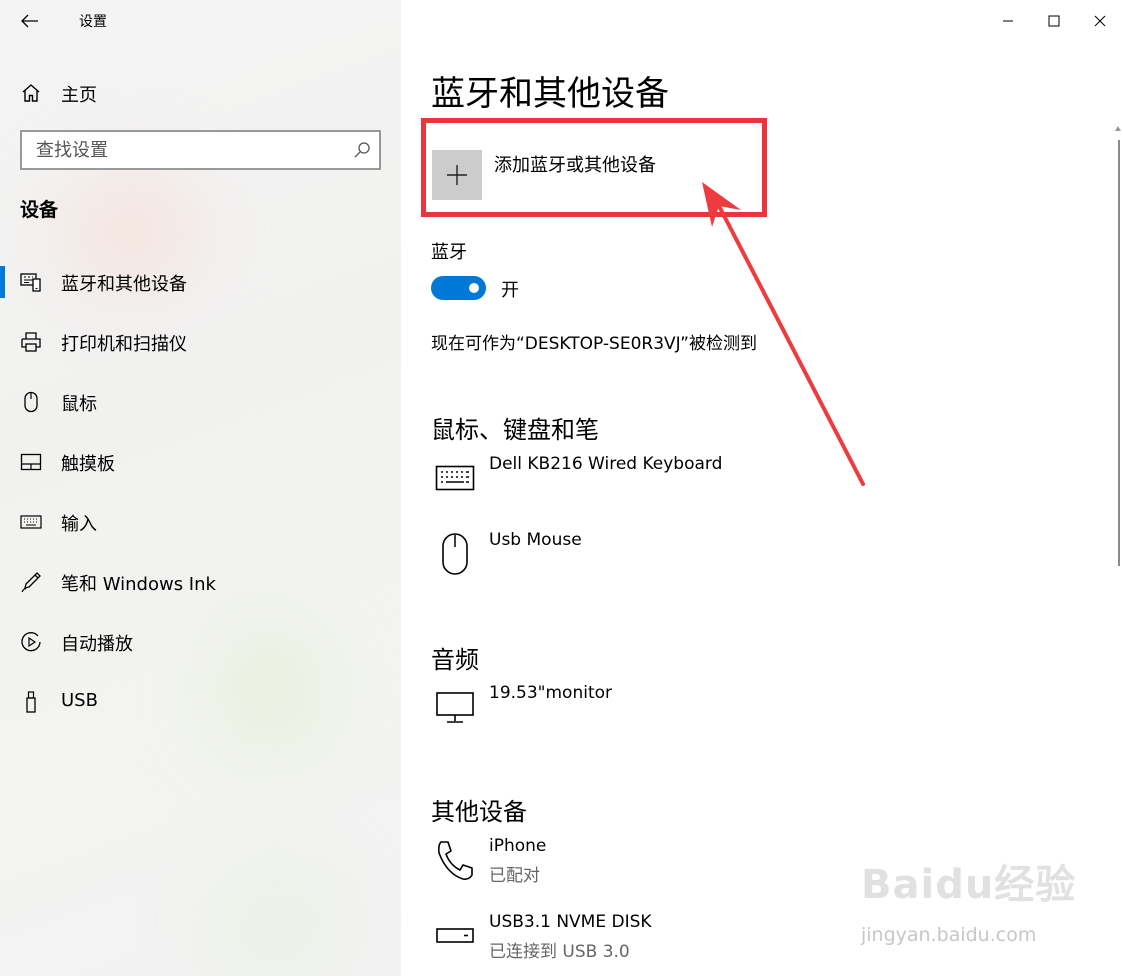  What do you see at coordinates (200, 282) in the screenshot?
I see `sidebar-item-bluetooth: 蓝牙和其他设备` at bounding box center [200, 282].